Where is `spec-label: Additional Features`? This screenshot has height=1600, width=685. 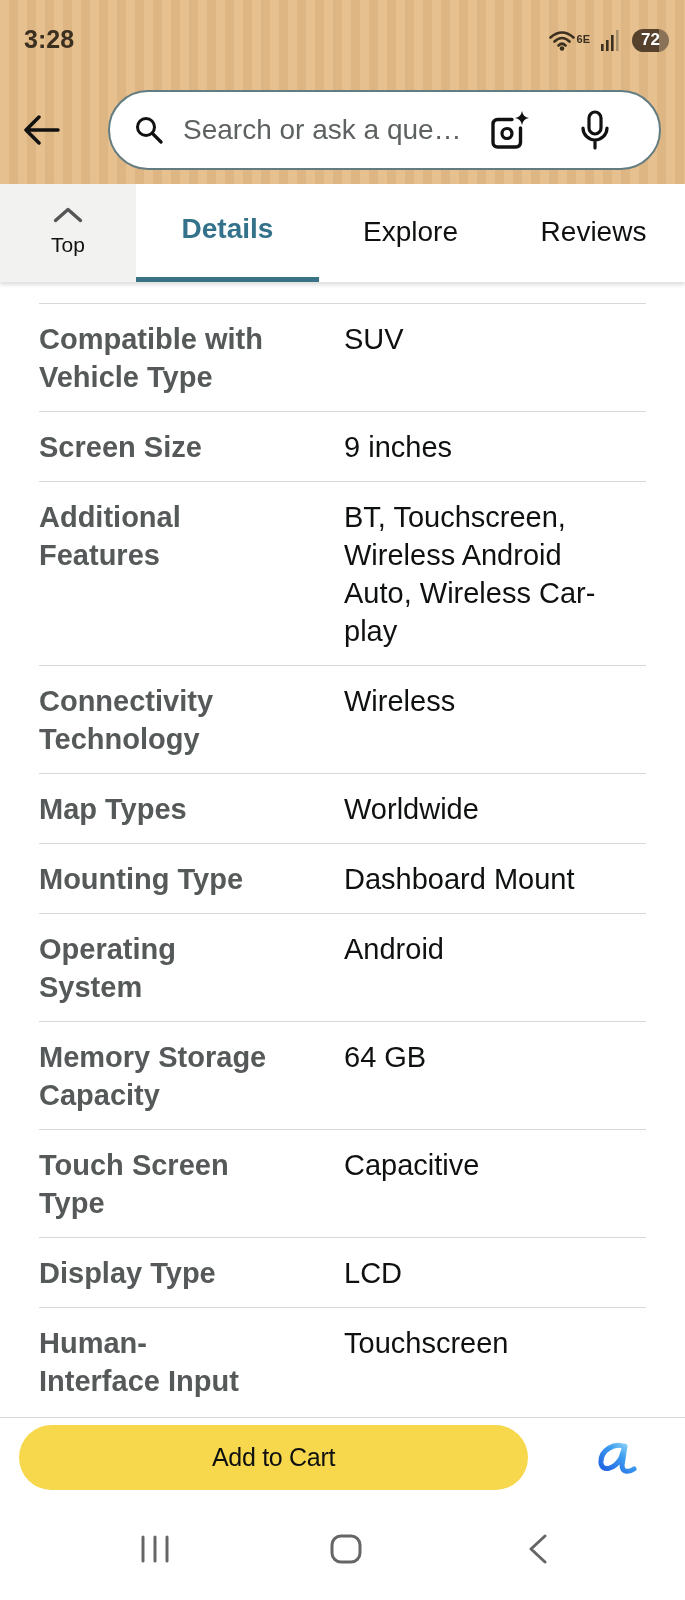
spec-label: Additional Features is located at coordinates (110, 536).